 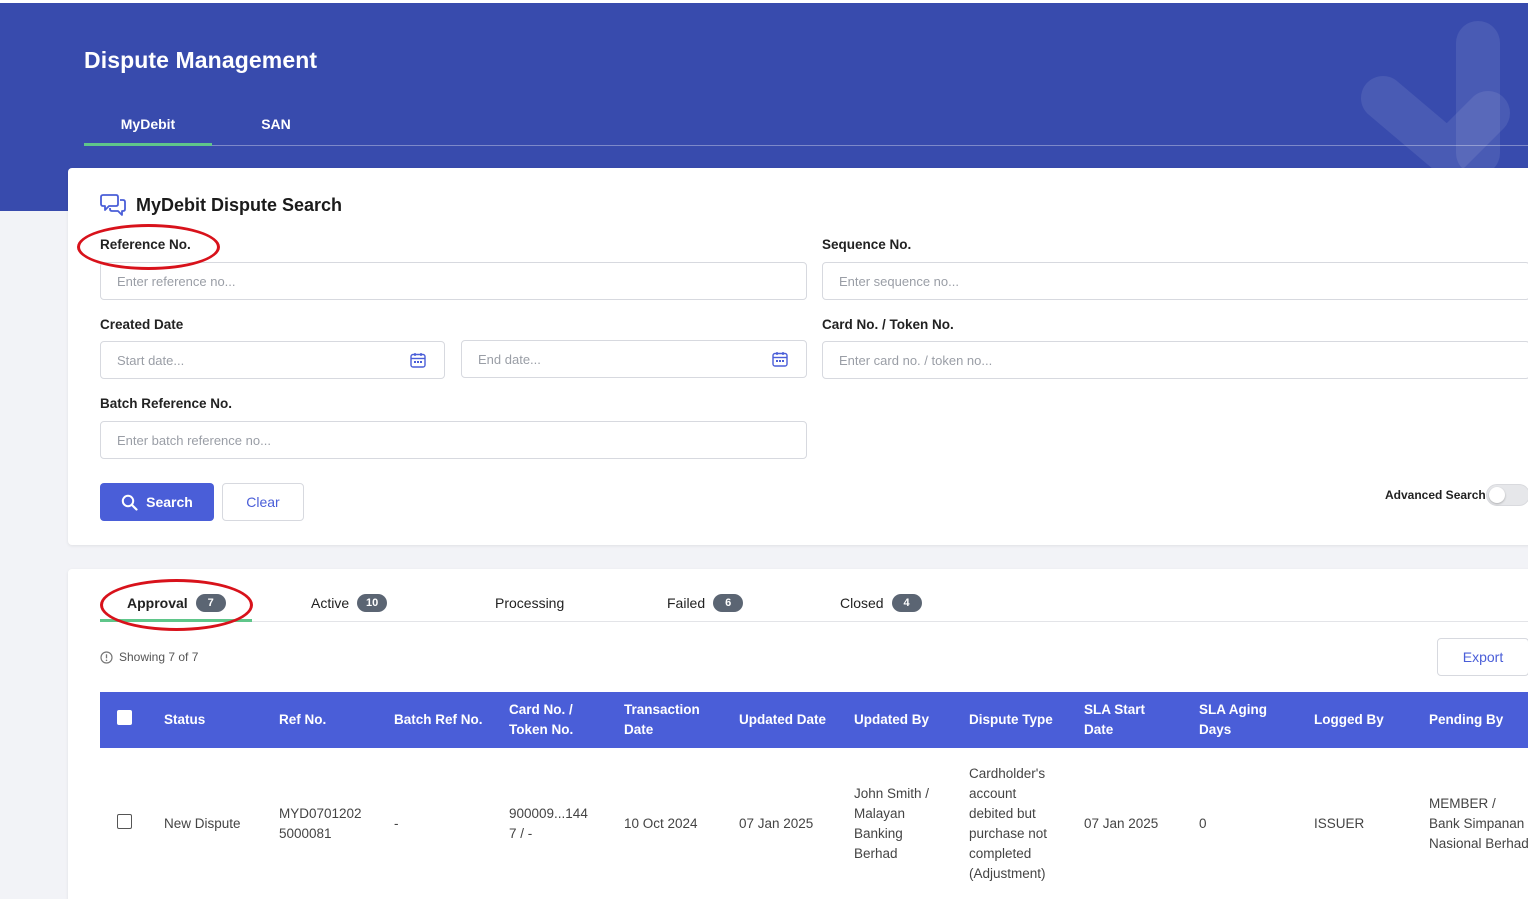 What do you see at coordinates (106, 657) in the screenshot?
I see `info-icon` at bounding box center [106, 657].